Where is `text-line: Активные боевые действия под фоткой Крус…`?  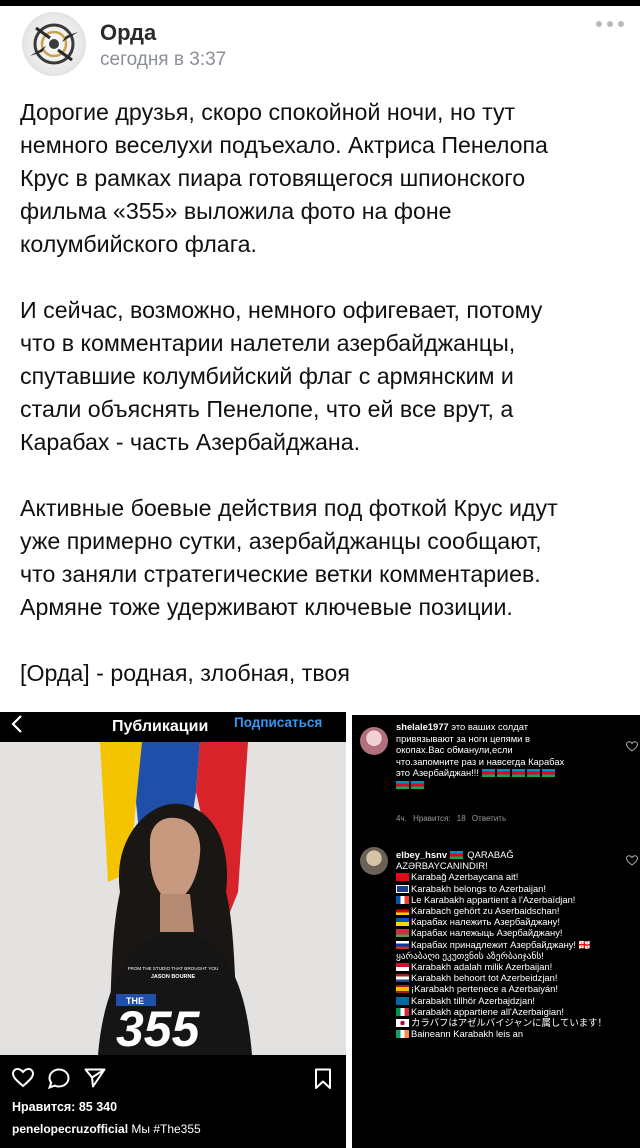 text-line: Активные боевые действия под фоткой Крус… is located at coordinates (289, 508).